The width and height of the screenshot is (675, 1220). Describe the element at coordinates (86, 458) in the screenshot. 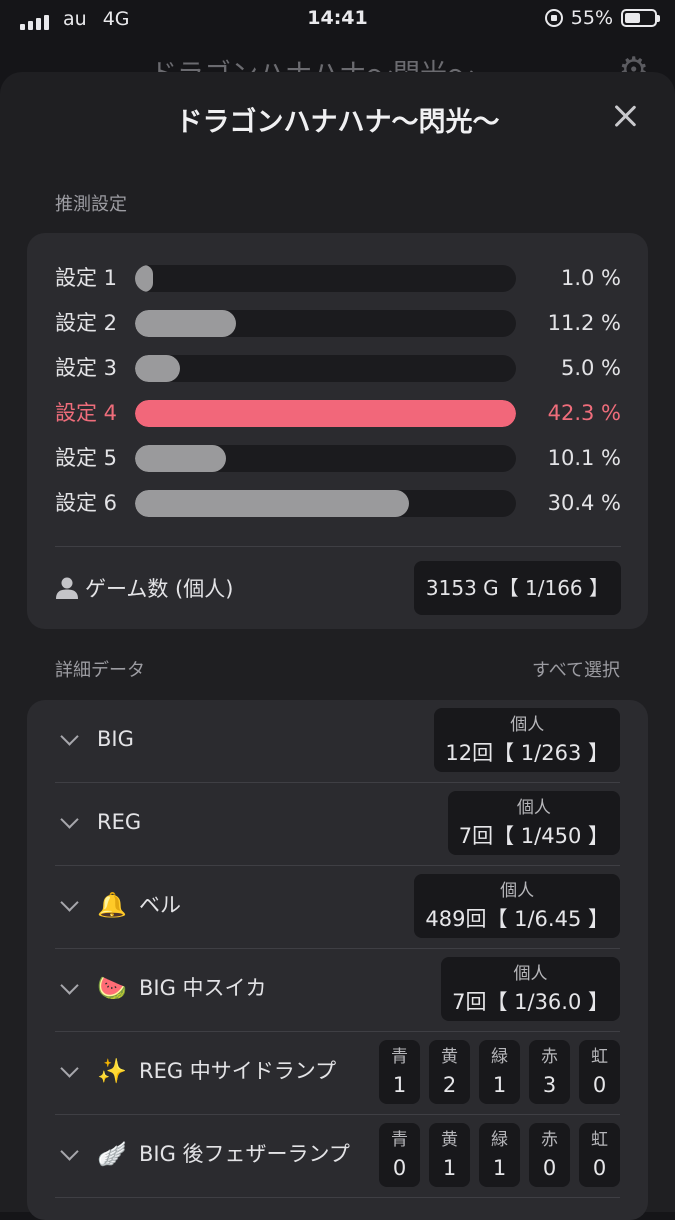

I see `setting-label: 設定 5` at that location.